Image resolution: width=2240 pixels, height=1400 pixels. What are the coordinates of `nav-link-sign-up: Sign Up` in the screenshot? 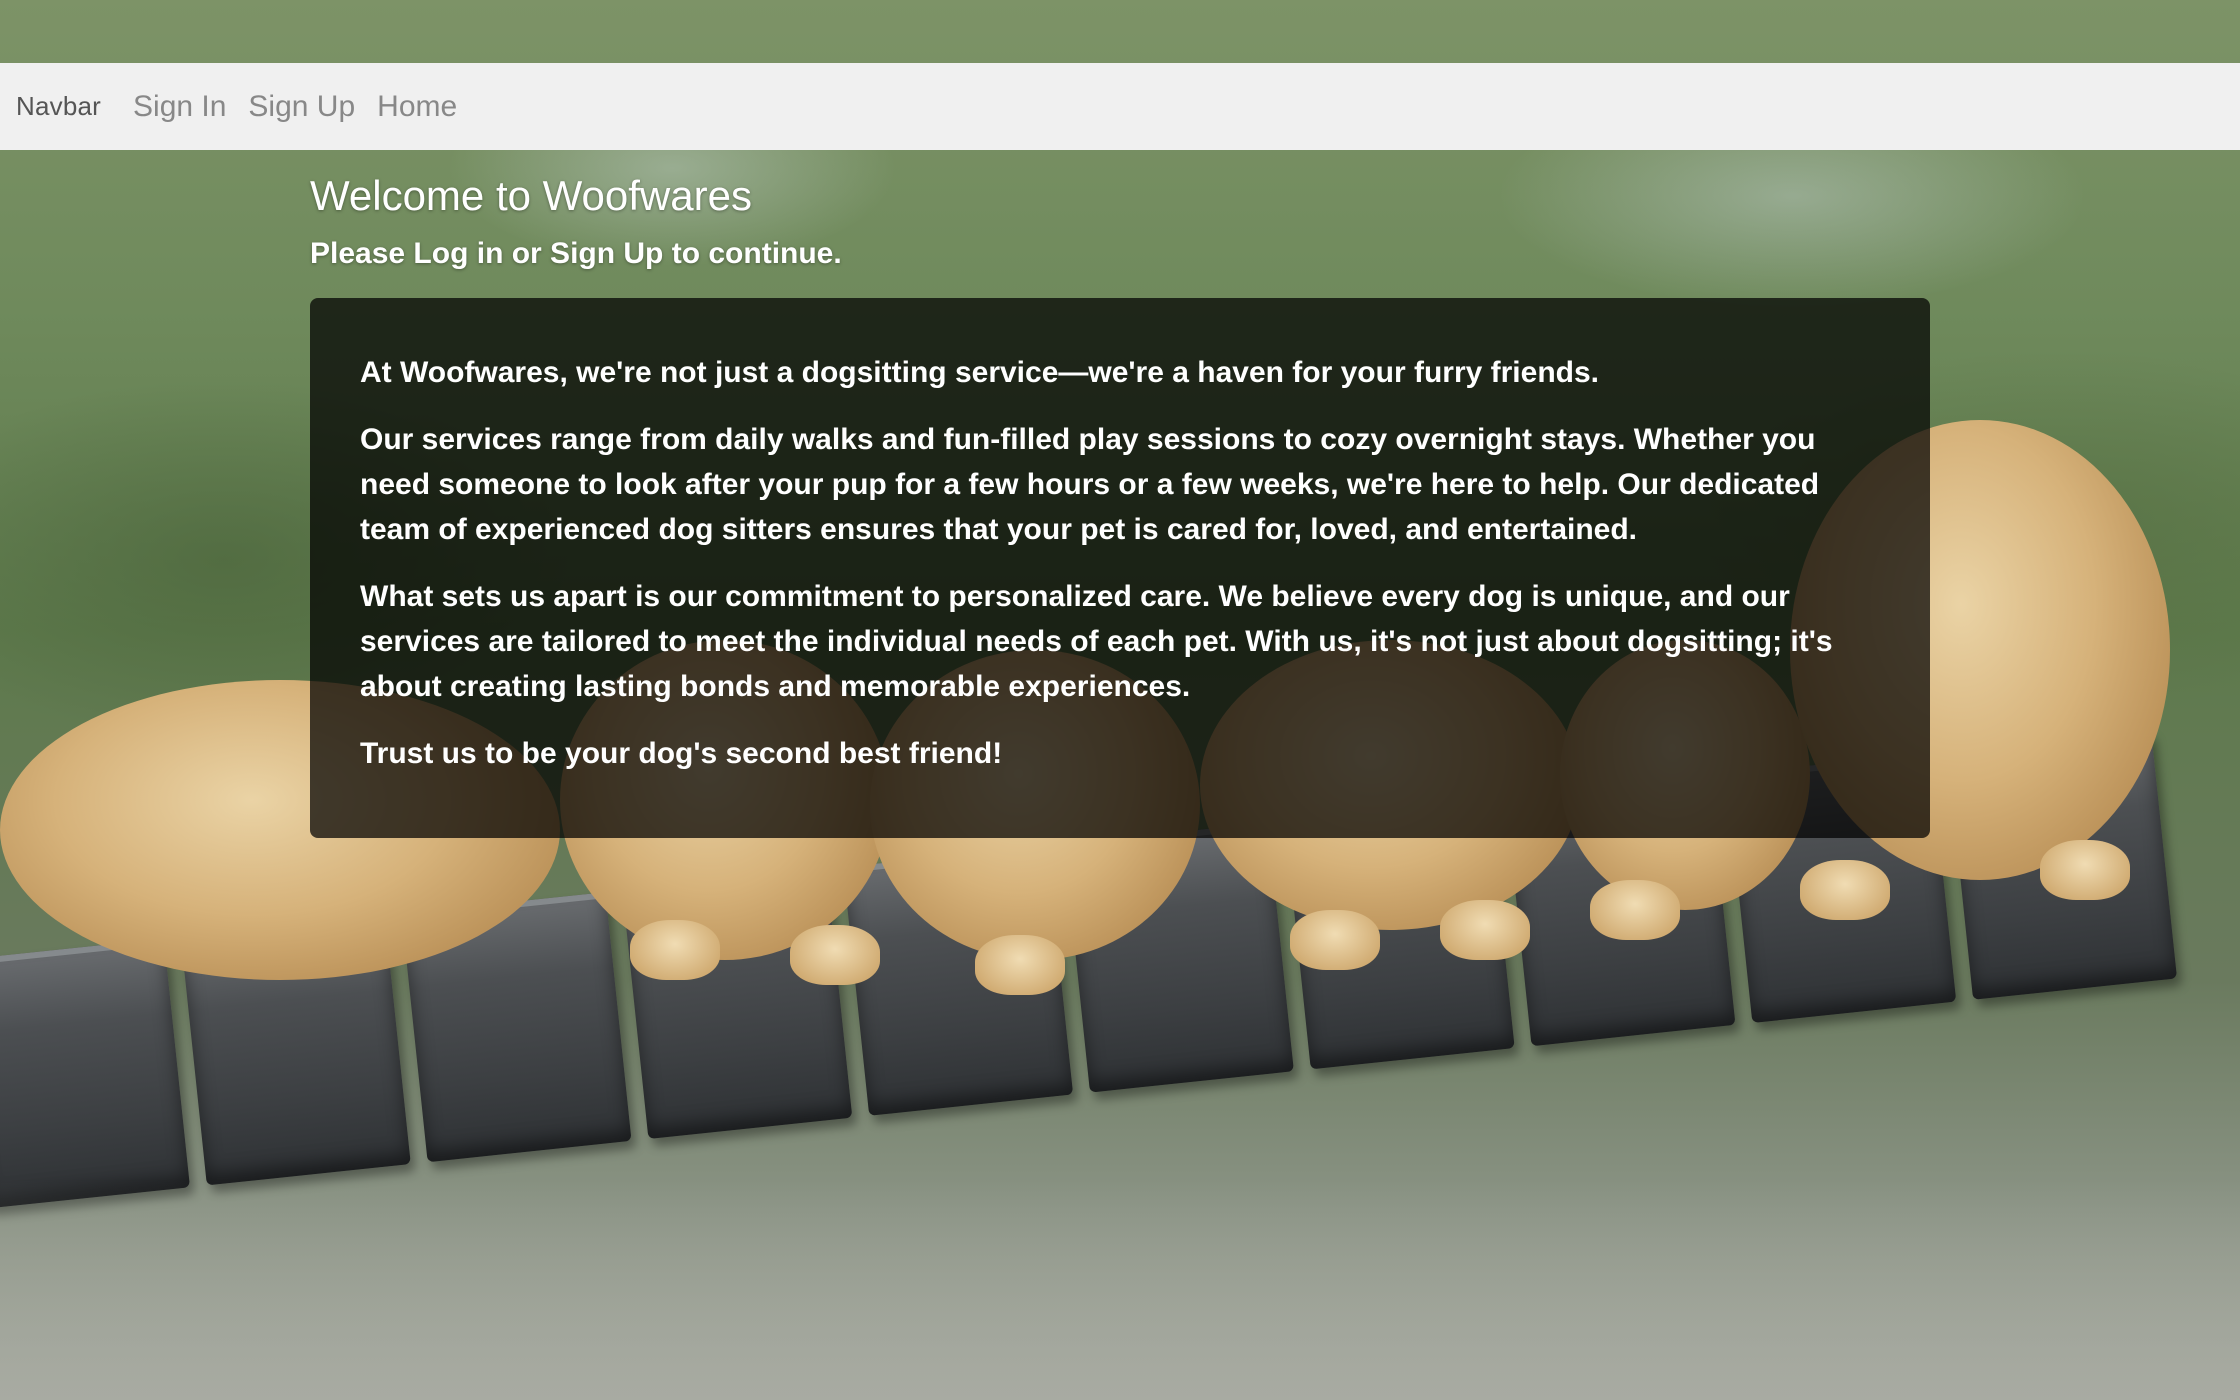 It's located at (301, 107).